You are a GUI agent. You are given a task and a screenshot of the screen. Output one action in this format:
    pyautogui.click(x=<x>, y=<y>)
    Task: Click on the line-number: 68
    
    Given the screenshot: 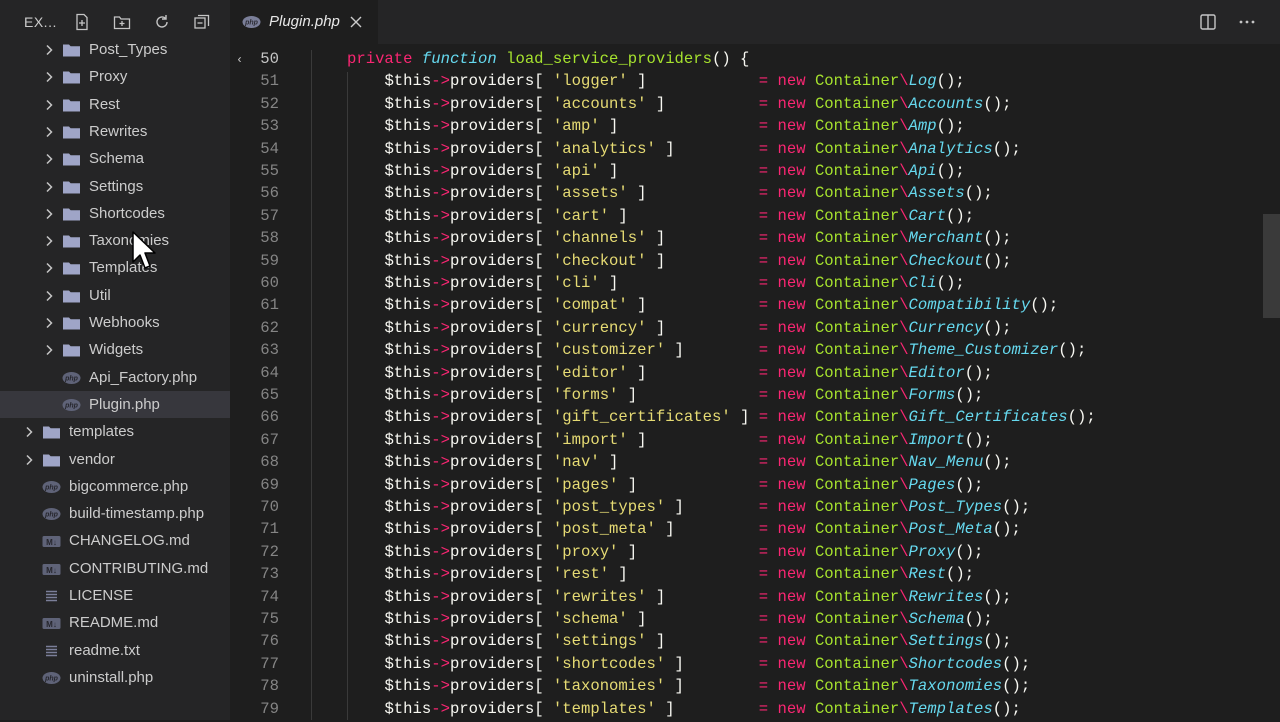 What is the action you would take?
    pyautogui.click(x=269, y=462)
    